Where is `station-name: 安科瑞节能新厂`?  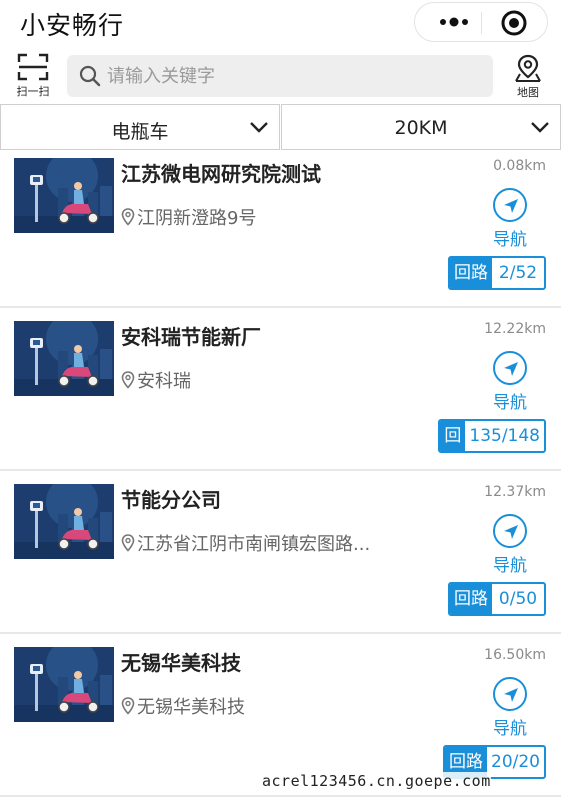 station-name: 安科瑞节能新厂 is located at coordinates (191, 337).